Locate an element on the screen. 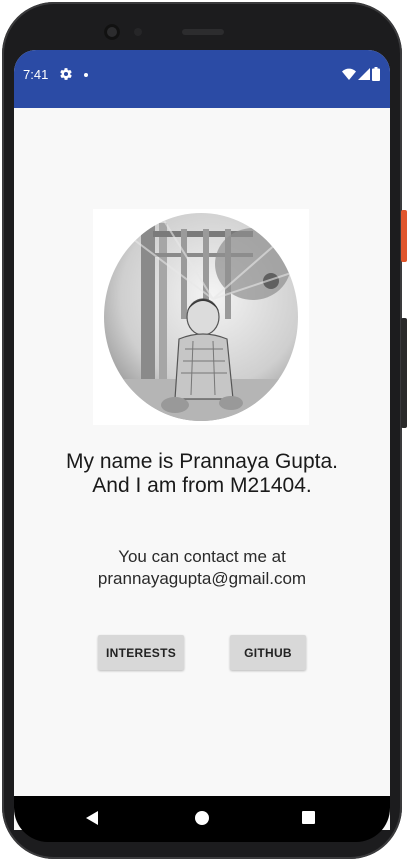 This screenshot has width=408, height=863. home-icon is located at coordinates (202, 818).